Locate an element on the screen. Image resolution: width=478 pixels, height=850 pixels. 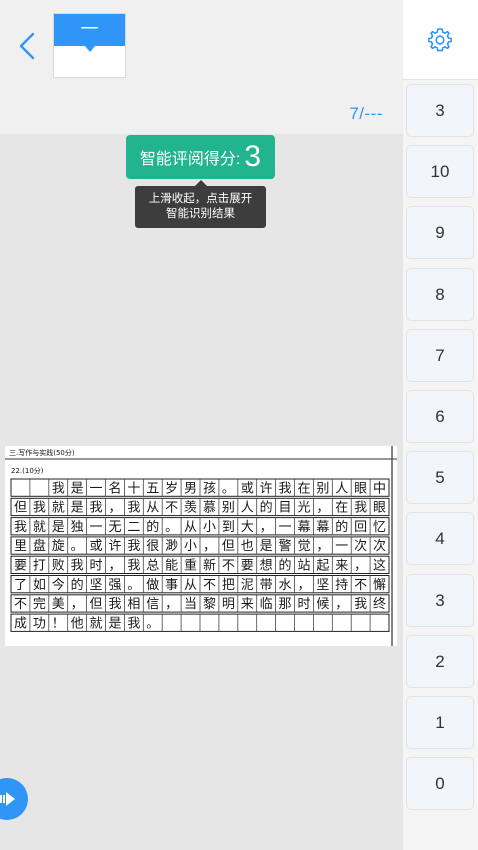
gear-icon is located at coordinates (440, 40).